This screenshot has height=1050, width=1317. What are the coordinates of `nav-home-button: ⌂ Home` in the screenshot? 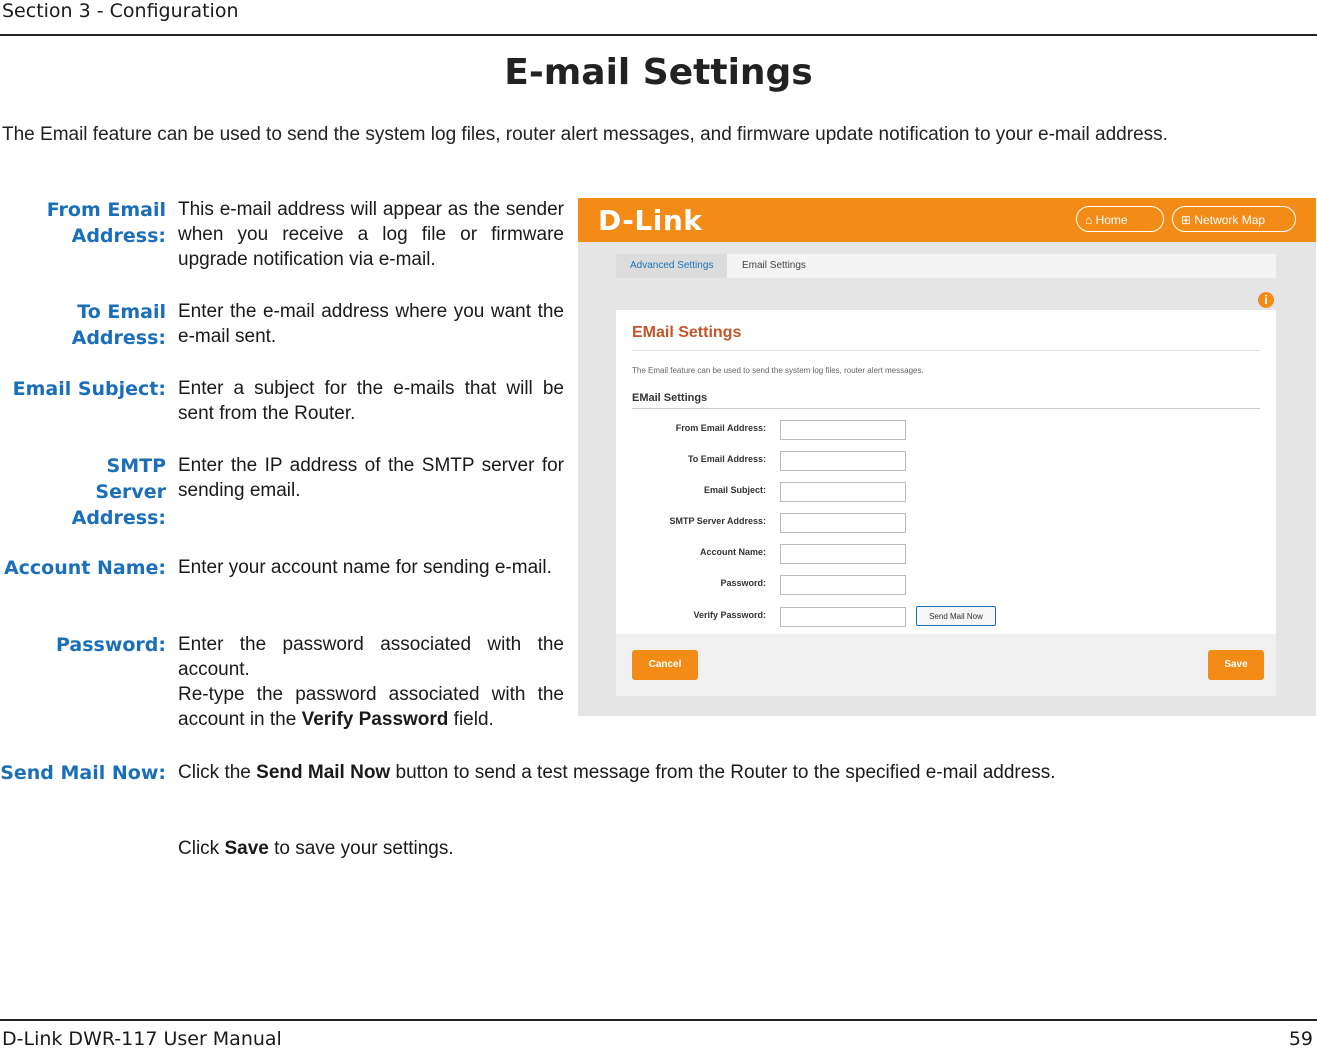 It's located at (1120, 219).